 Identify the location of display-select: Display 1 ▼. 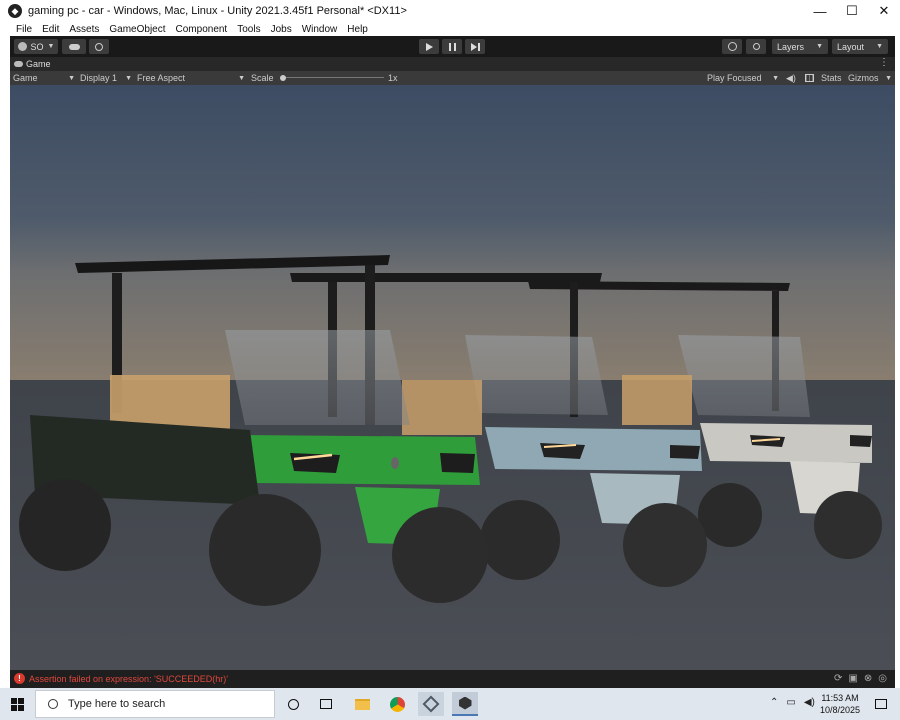
(106, 78).